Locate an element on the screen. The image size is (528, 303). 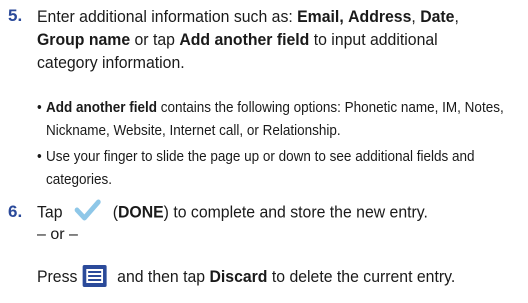
field-email: Email, is located at coordinates (320, 16).